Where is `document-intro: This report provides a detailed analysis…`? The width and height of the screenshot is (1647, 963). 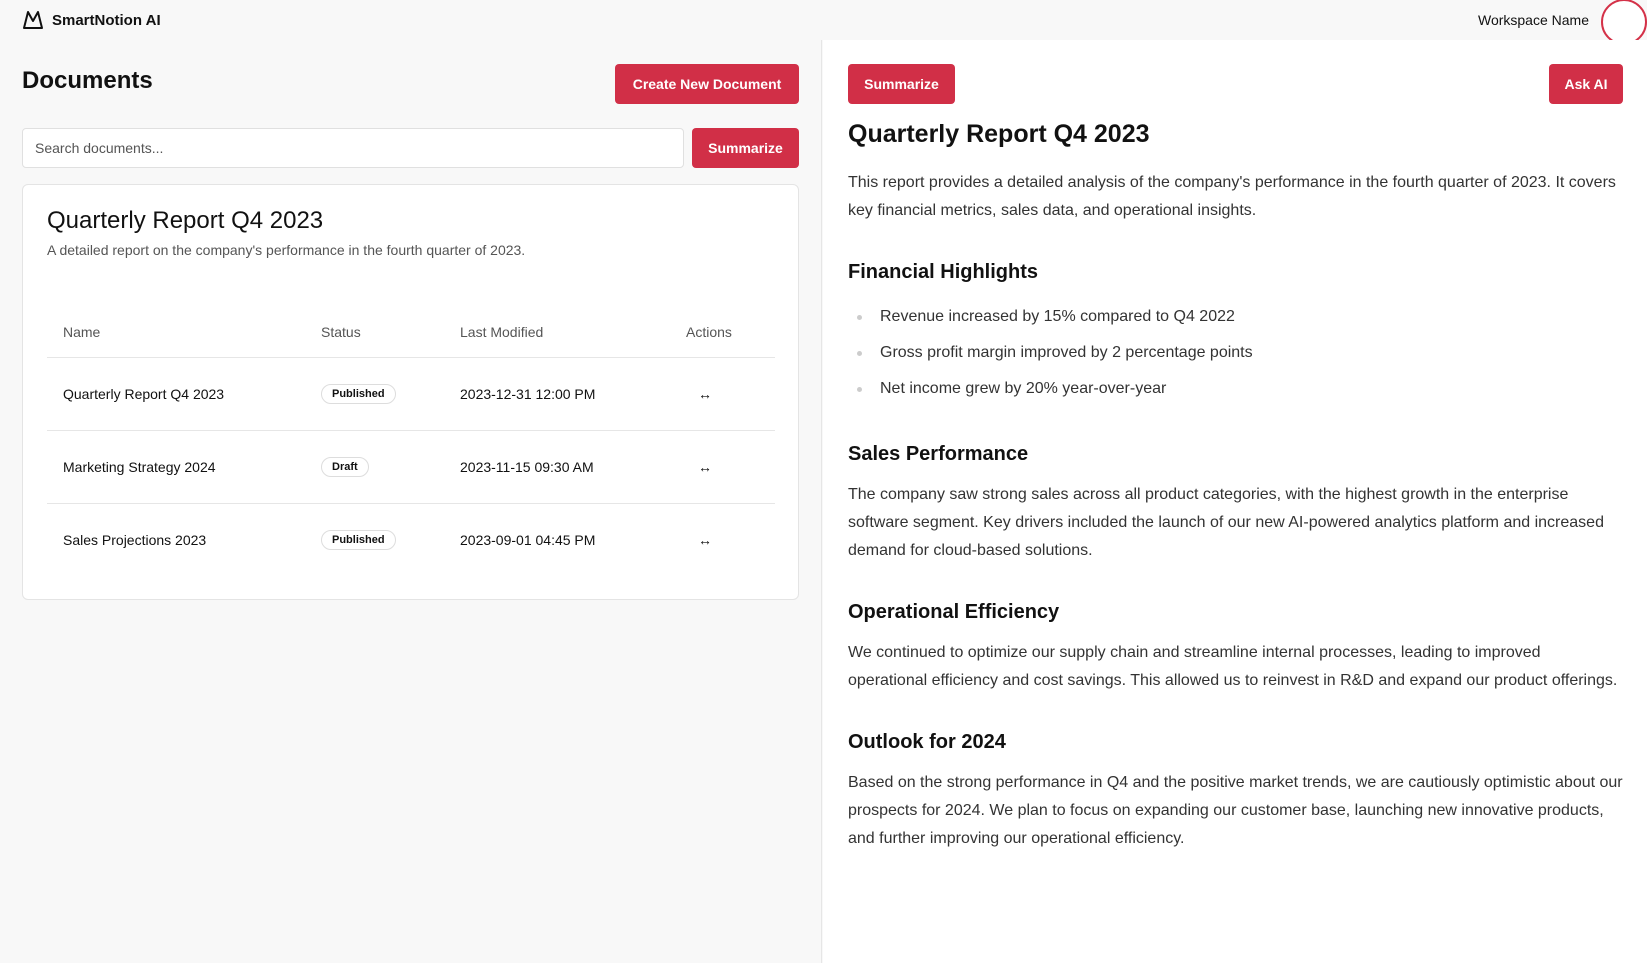
document-intro: This report provides a detailed analysis… is located at coordinates (1232, 196).